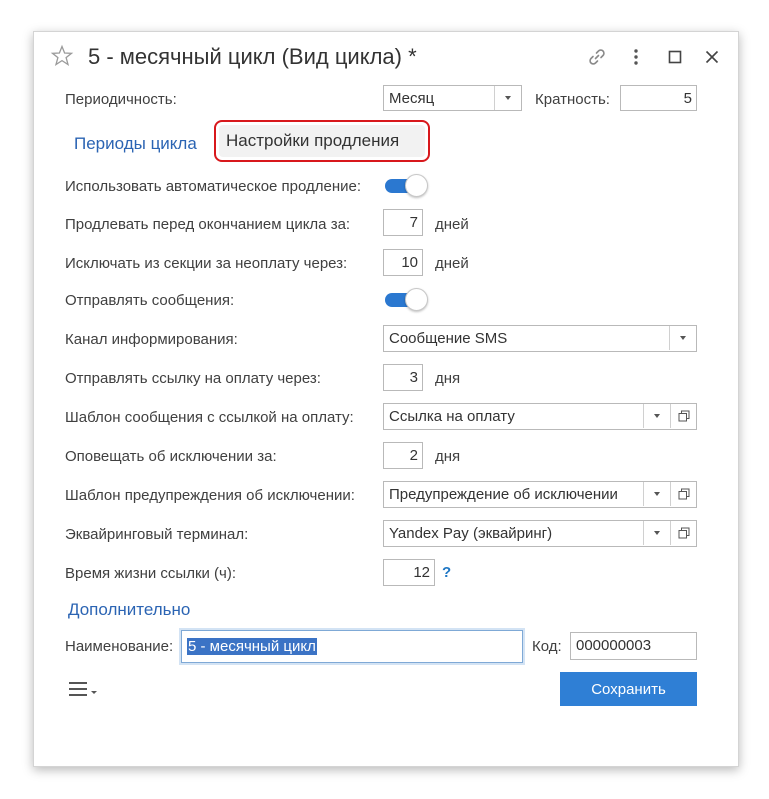  What do you see at coordinates (409, 262) in the screenshot?
I see `exclude-after-value: 10` at bounding box center [409, 262].